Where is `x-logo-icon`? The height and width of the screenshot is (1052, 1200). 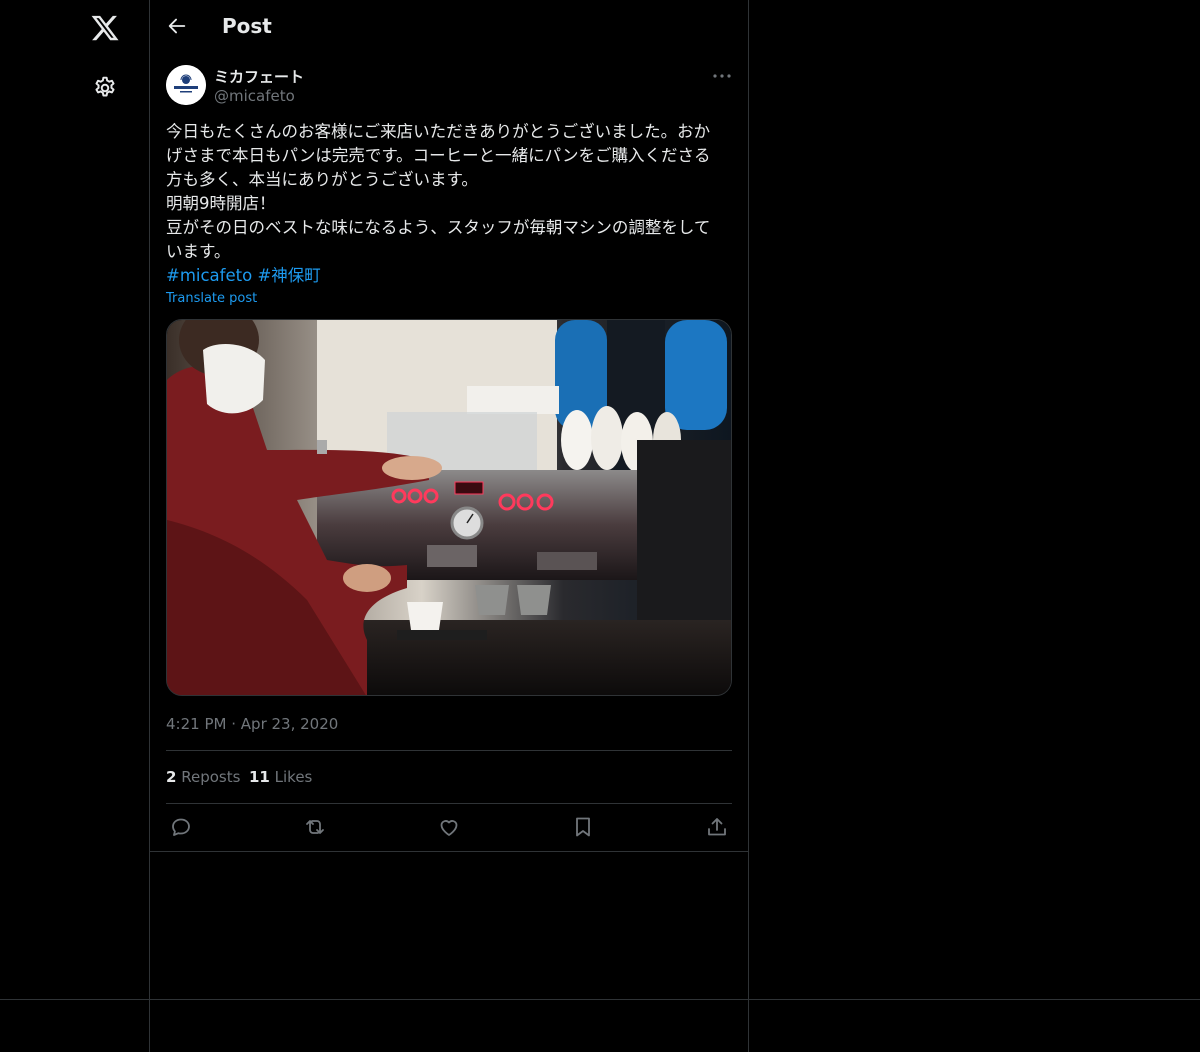 x-logo-icon is located at coordinates (105, 28).